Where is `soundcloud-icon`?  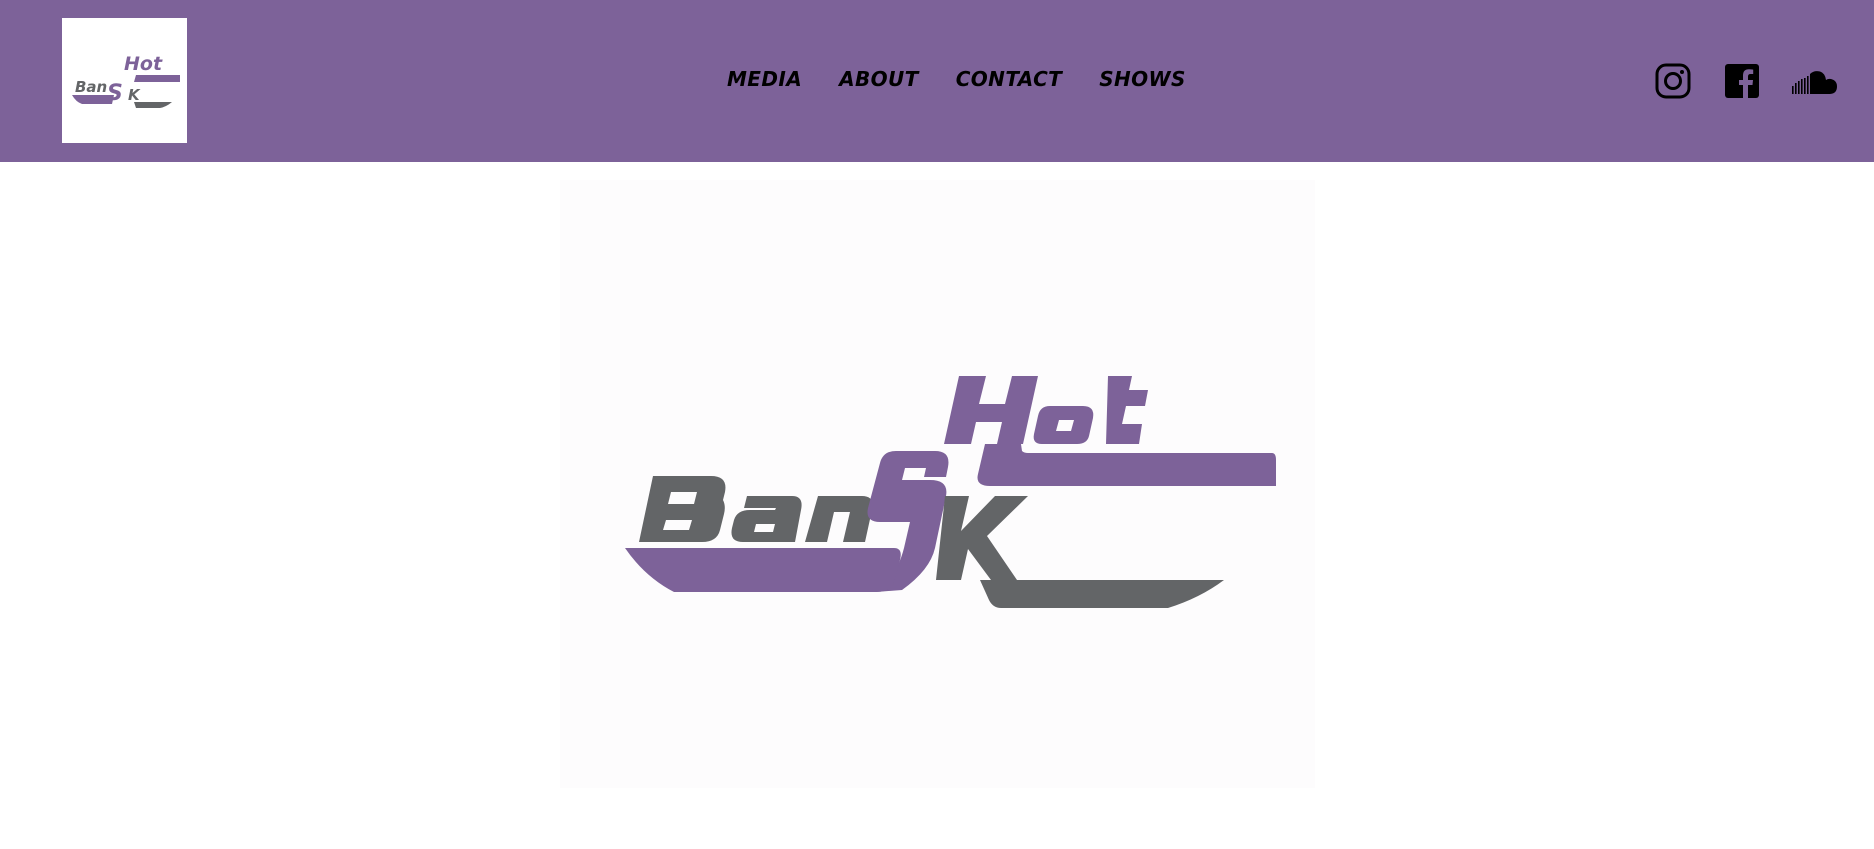 soundcloud-icon is located at coordinates (1814, 82).